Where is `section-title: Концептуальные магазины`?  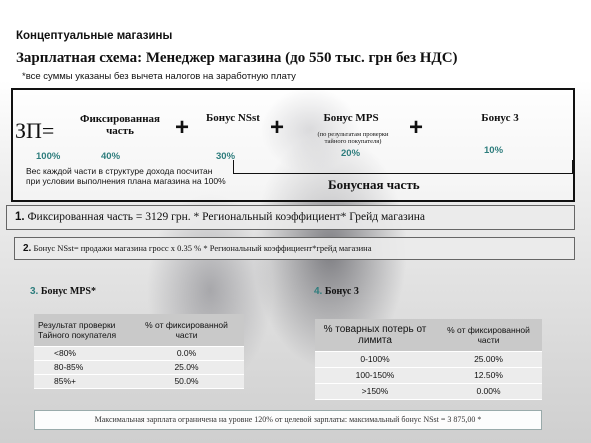 section-title: Концептуальные магазины is located at coordinates (94, 36).